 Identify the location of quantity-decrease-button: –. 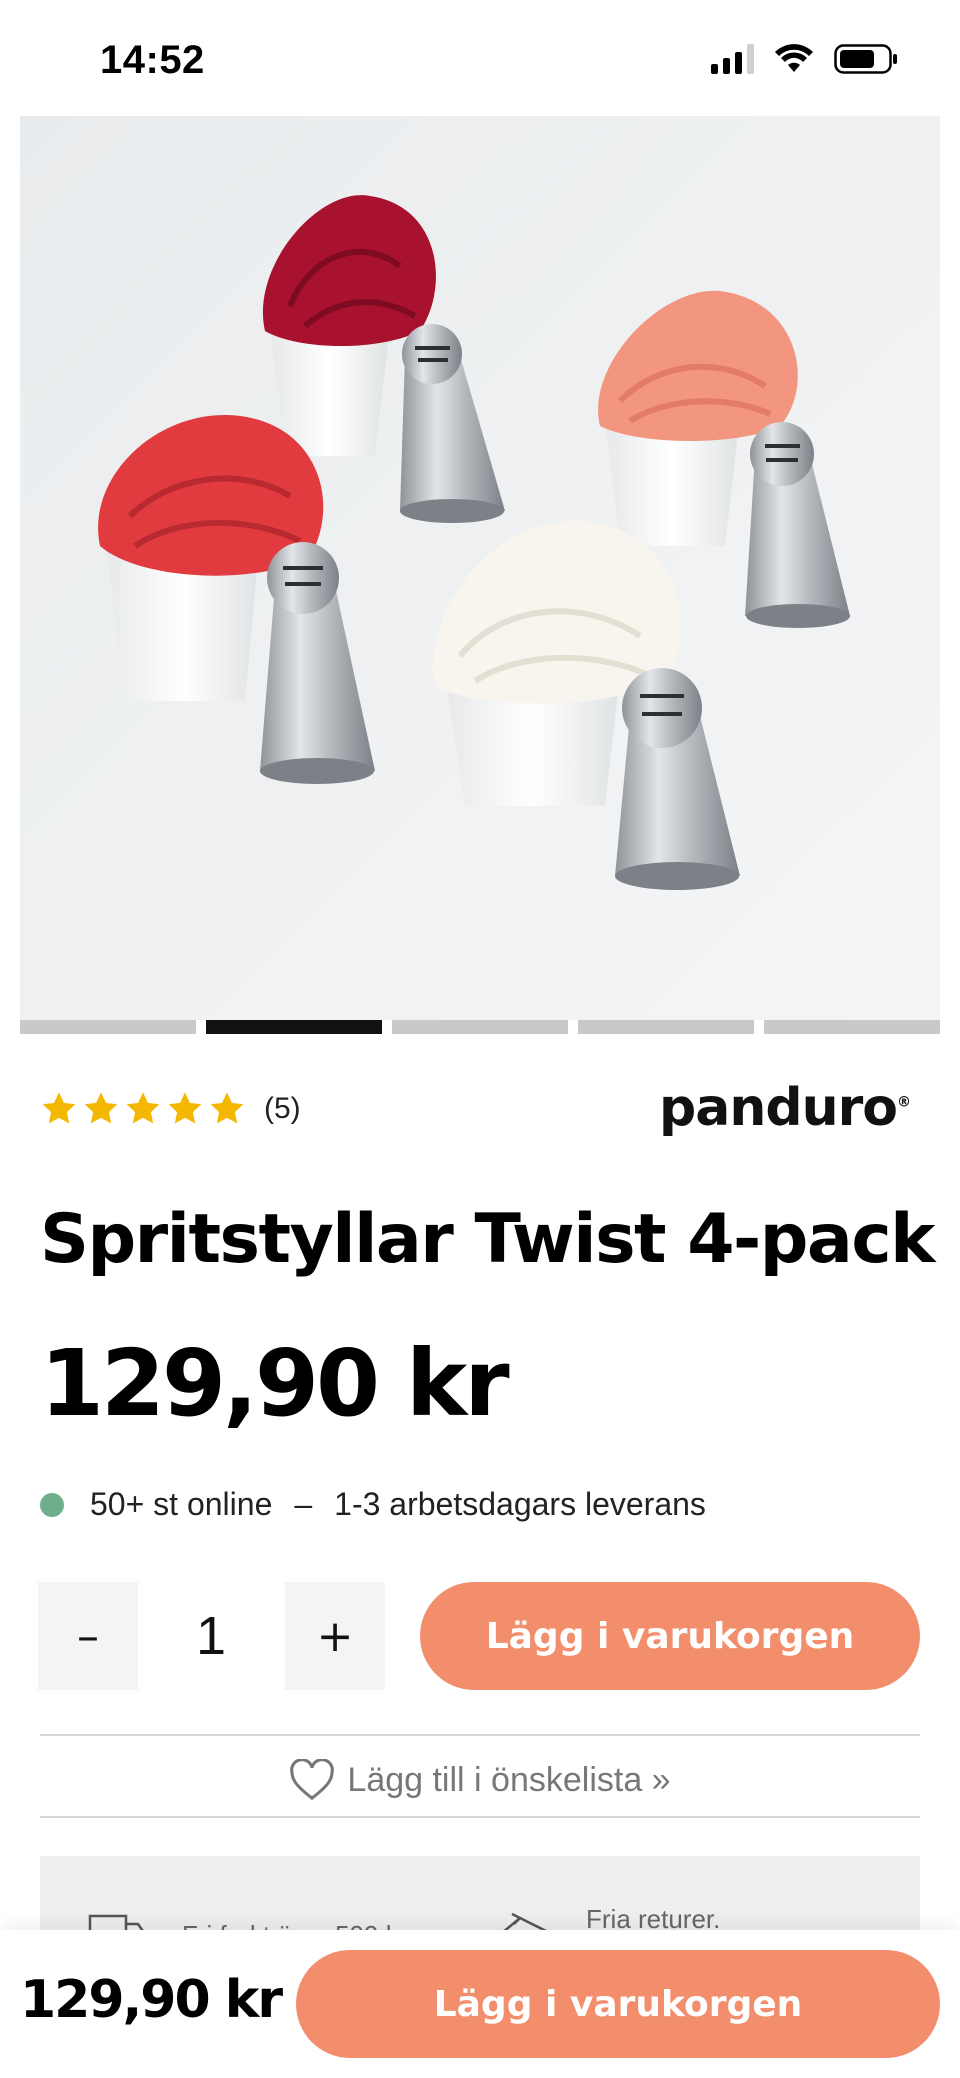
(88, 1636).